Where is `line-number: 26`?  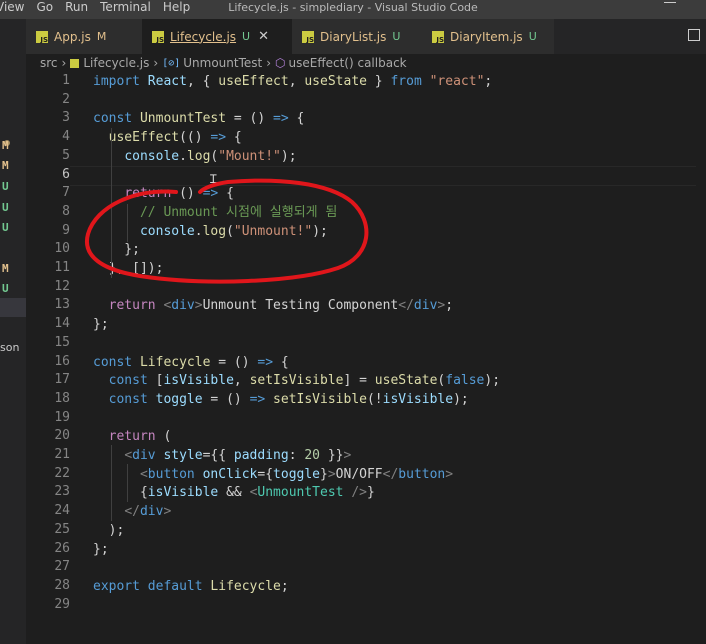 line-number: 26 is located at coordinates (62, 548).